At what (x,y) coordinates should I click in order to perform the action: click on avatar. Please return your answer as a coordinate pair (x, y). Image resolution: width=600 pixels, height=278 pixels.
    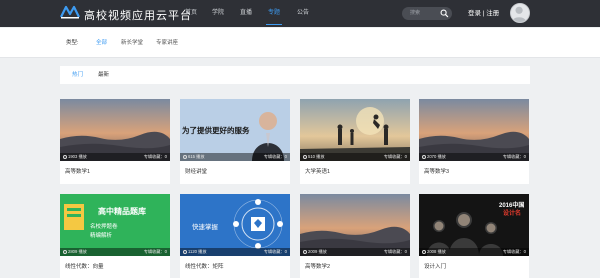
    Looking at the image, I should click on (520, 13).